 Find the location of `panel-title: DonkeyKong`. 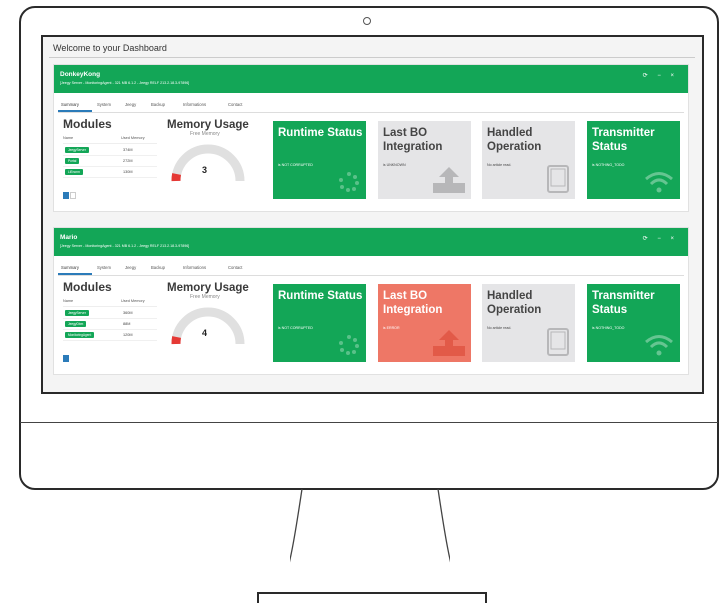

panel-title: DonkeyKong is located at coordinates (80, 74).